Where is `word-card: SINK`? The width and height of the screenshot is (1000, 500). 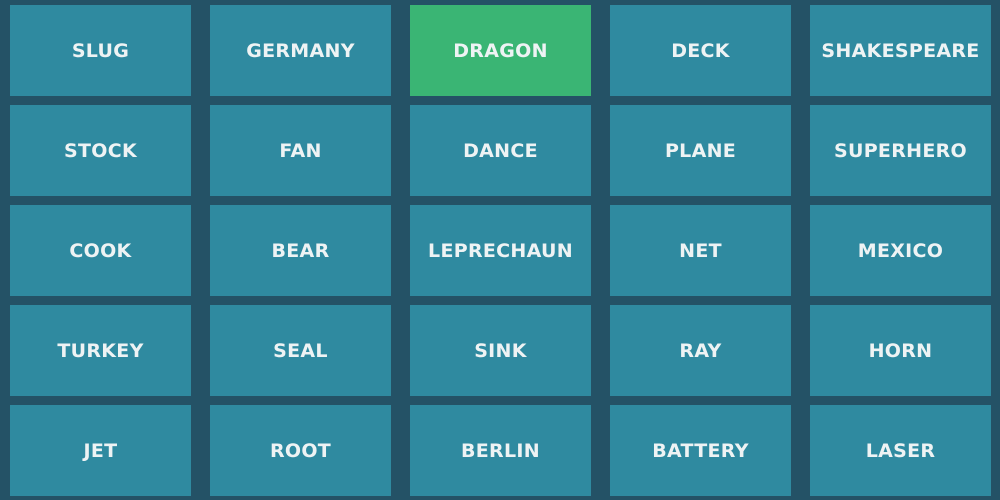
word-card: SINK is located at coordinates (500, 350).